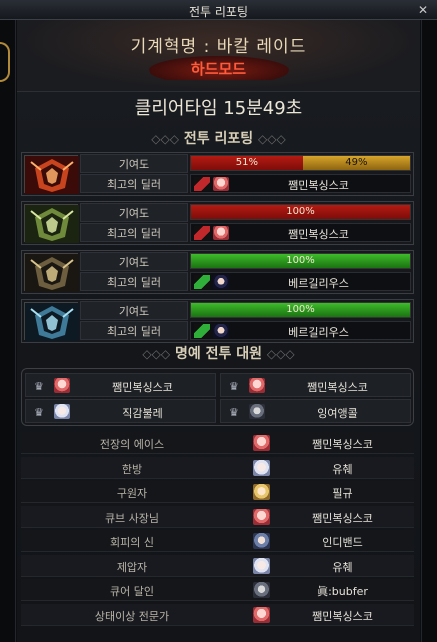 This screenshot has width=437, height=642. I want to click on award-winner-name: 眞:bubfer, so click(342, 591).